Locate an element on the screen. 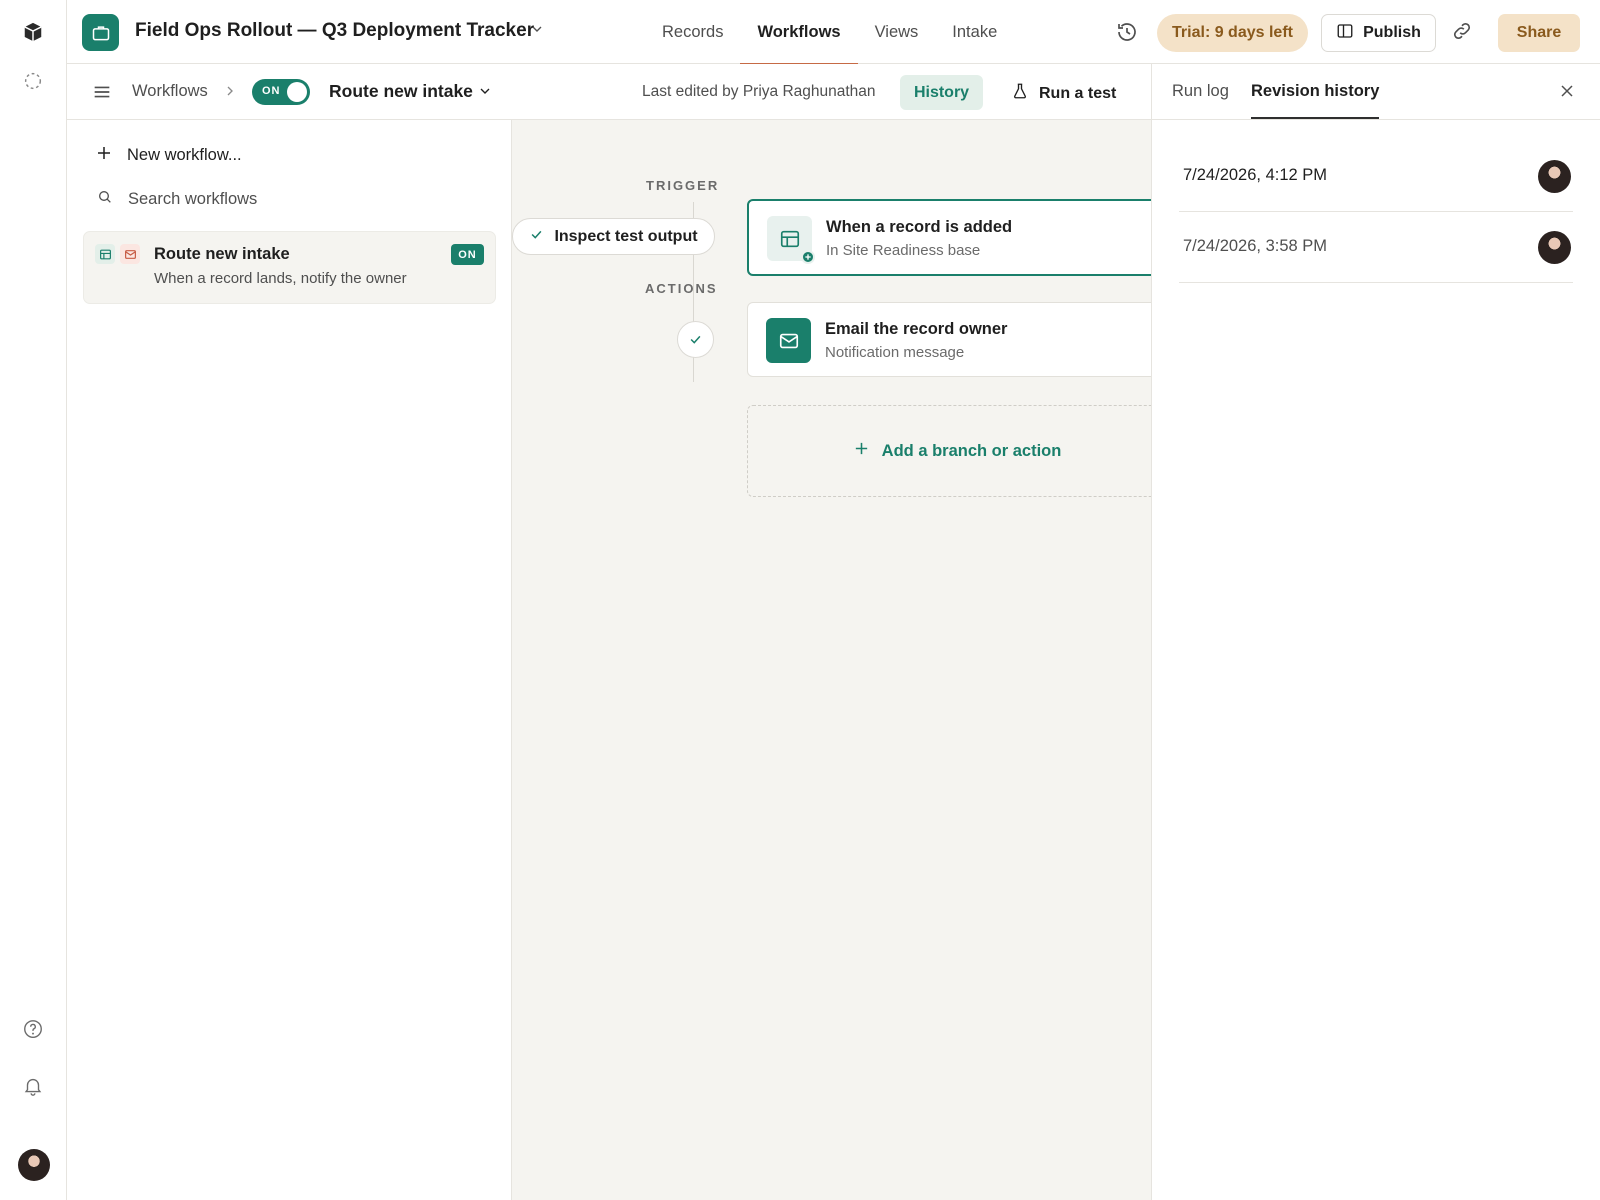 The width and height of the screenshot is (1600, 1200). actions-section-label: ACTIONS is located at coordinates (681, 288).